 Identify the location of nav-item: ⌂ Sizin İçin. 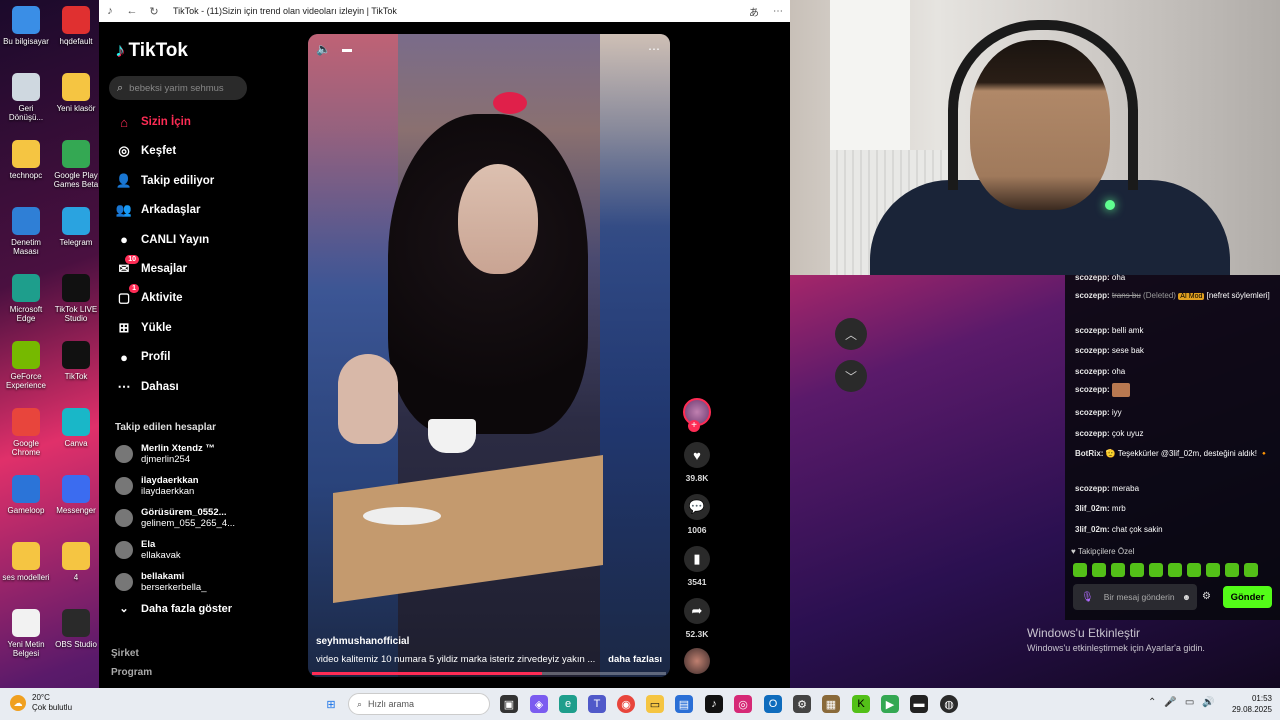
(153, 122).